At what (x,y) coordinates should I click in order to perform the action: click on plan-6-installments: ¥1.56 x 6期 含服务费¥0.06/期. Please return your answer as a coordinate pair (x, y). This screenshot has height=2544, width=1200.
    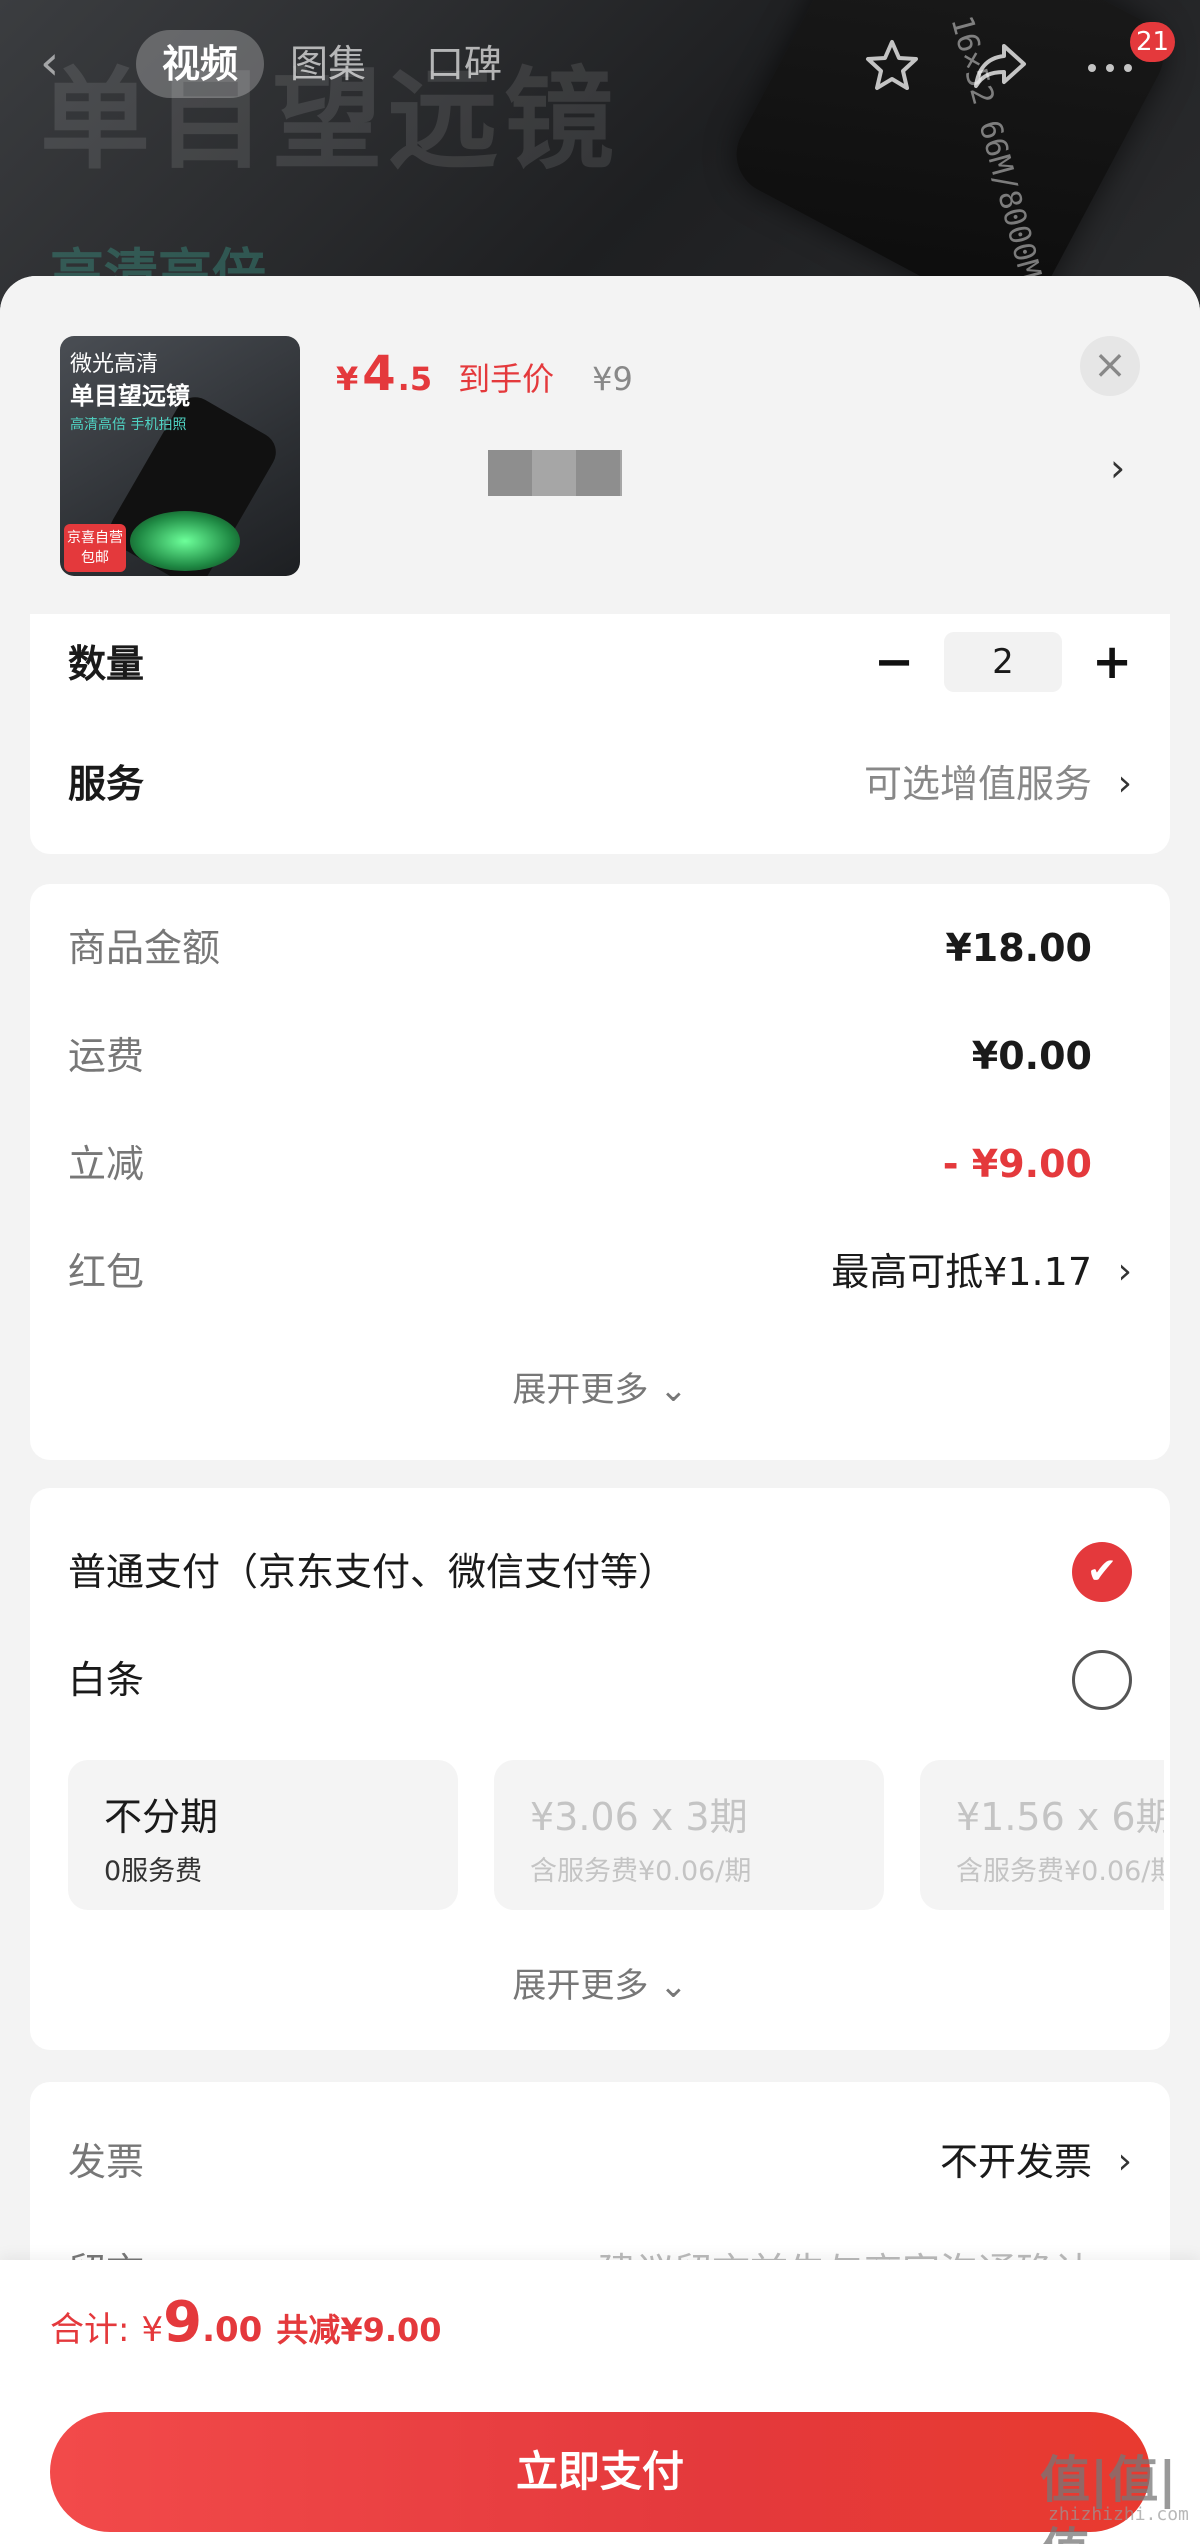
    Looking at the image, I should click on (1042, 1835).